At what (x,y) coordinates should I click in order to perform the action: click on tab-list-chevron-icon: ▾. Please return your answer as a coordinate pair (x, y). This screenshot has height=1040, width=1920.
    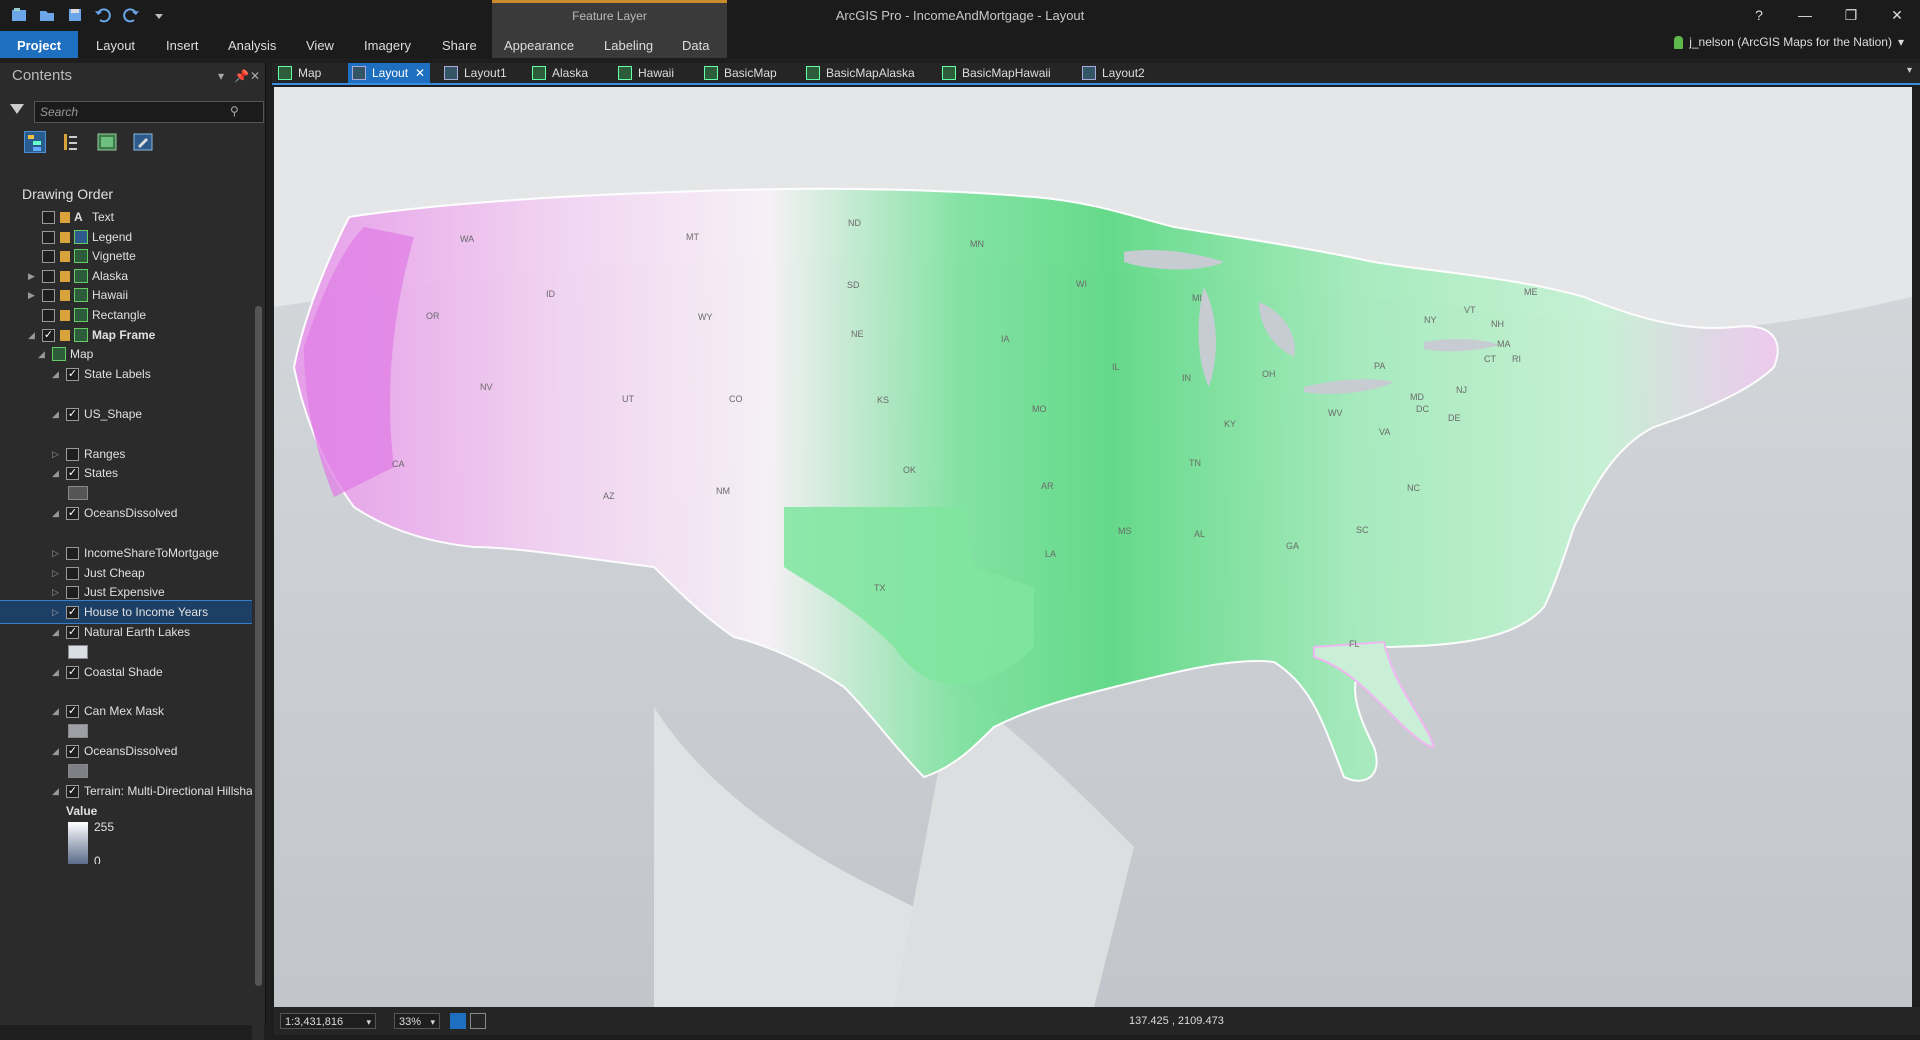
    Looking at the image, I should click on (1909, 70).